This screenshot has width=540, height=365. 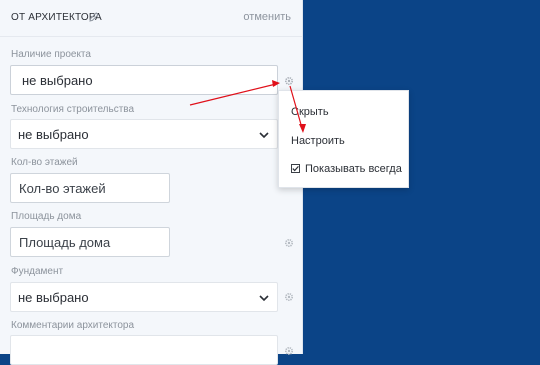 I want to click on field-context-menu: Скрыть Настроить Показывать всегда, so click(x=343, y=139).